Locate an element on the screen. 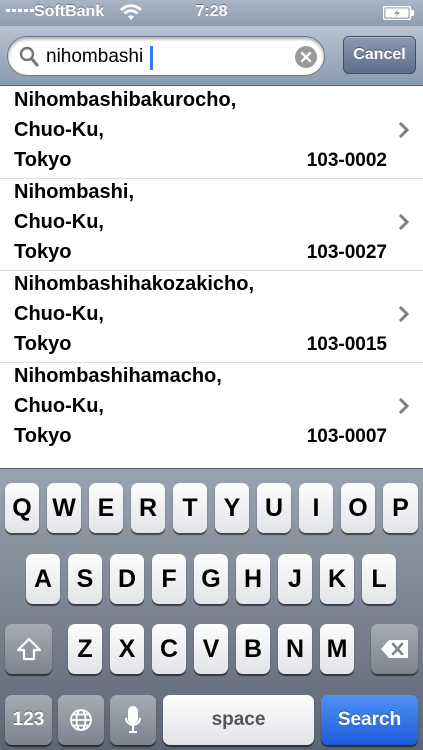 The width and height of the screenshot is (423, 750). status-bar: SoftBank 7:28 is located at coordinates (211, 13).